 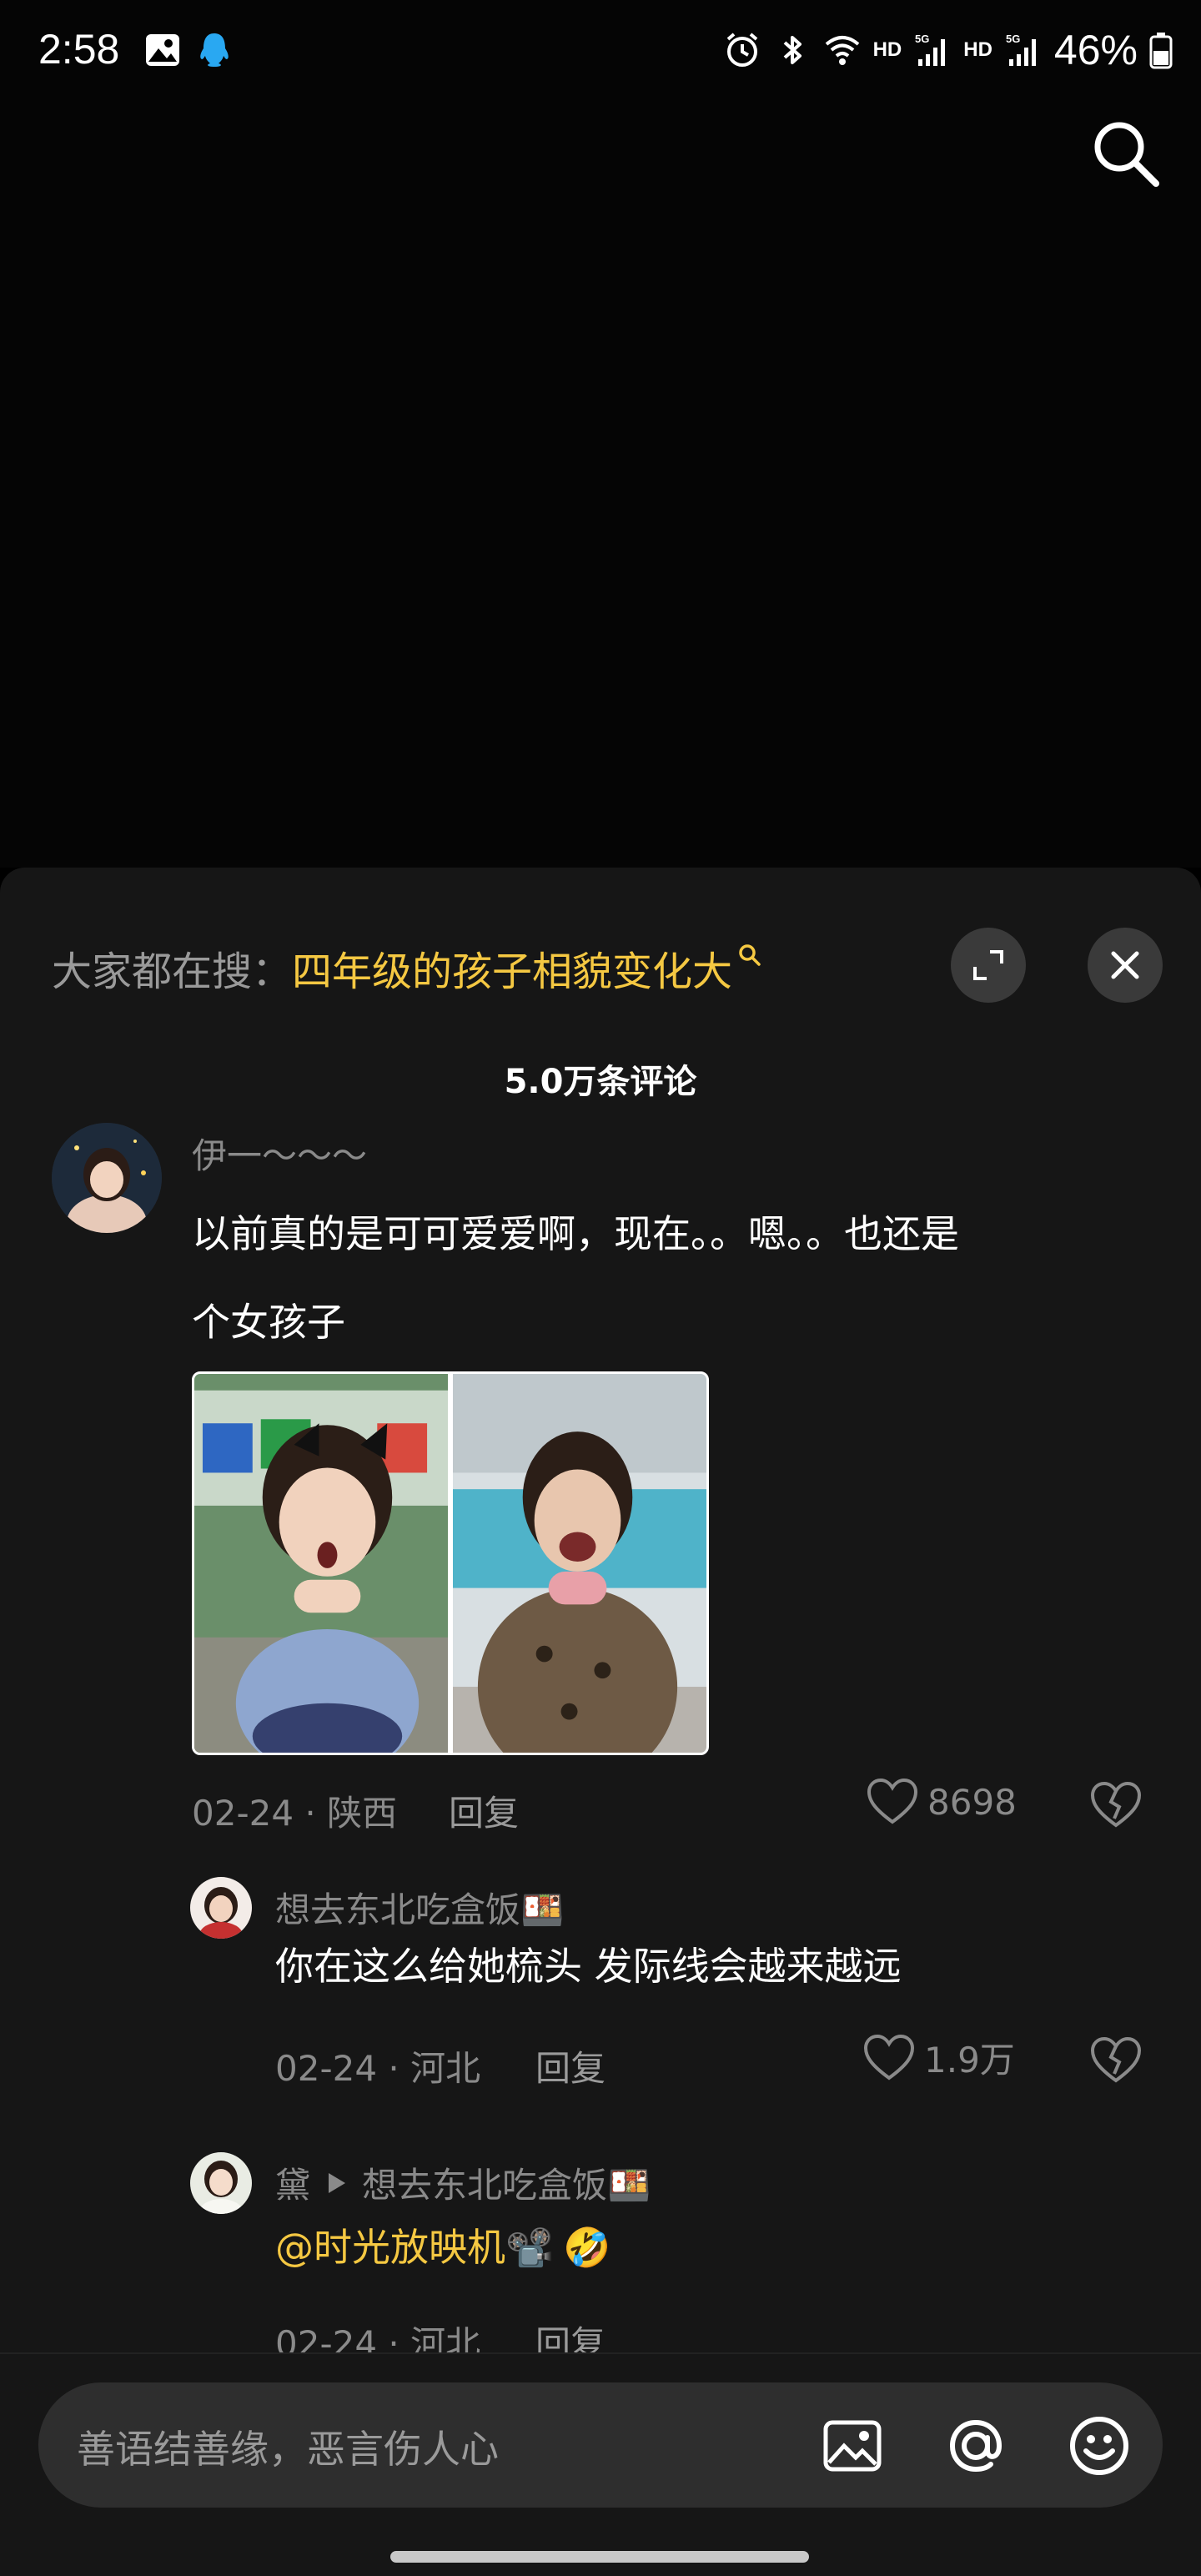 What do you see at coordinates (842, 50) in the screenshot?
I see `wifi-icon` at bounding box center [842, 50].